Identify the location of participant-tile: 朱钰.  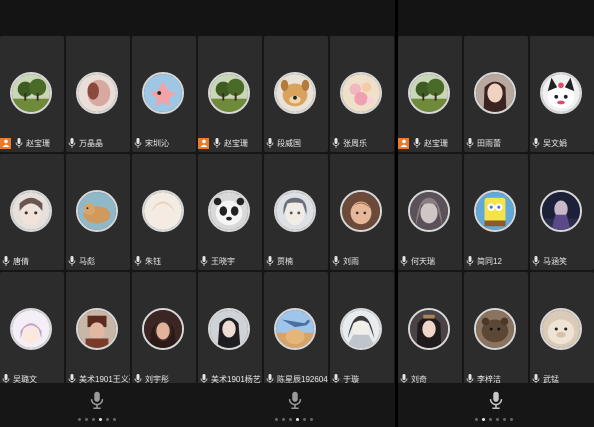
(164, 212).